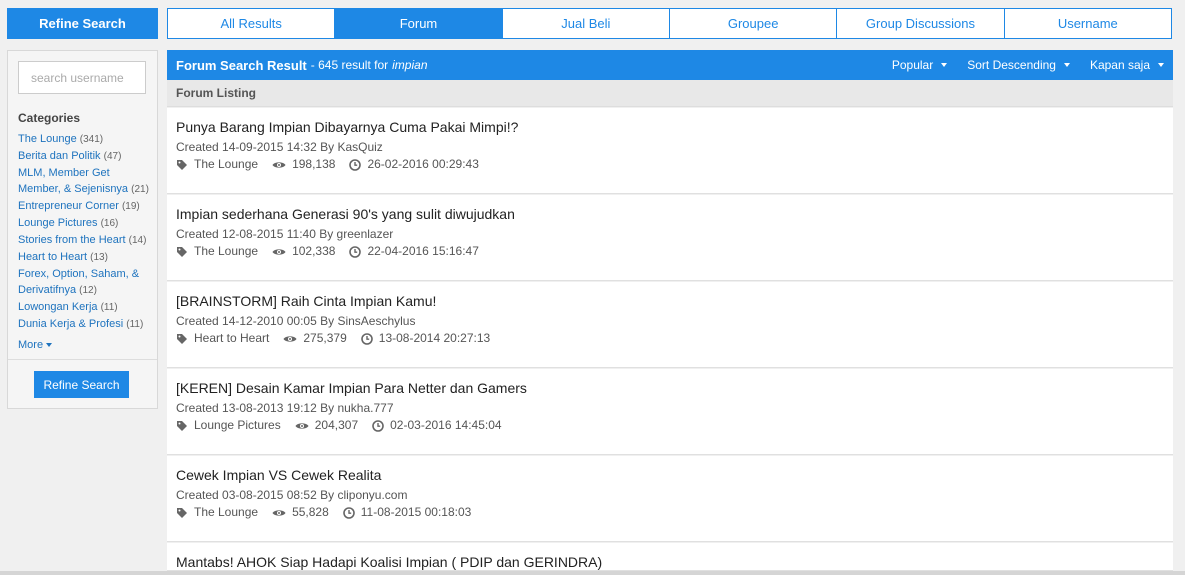 This screenshot has height=575, width=1185. What do you see at coordinates (670, 164) in the screenshot?
I see `thread-meta: The Lounge 198,138 26-02-2016 00:29:43` at bounding box center [670, 164].